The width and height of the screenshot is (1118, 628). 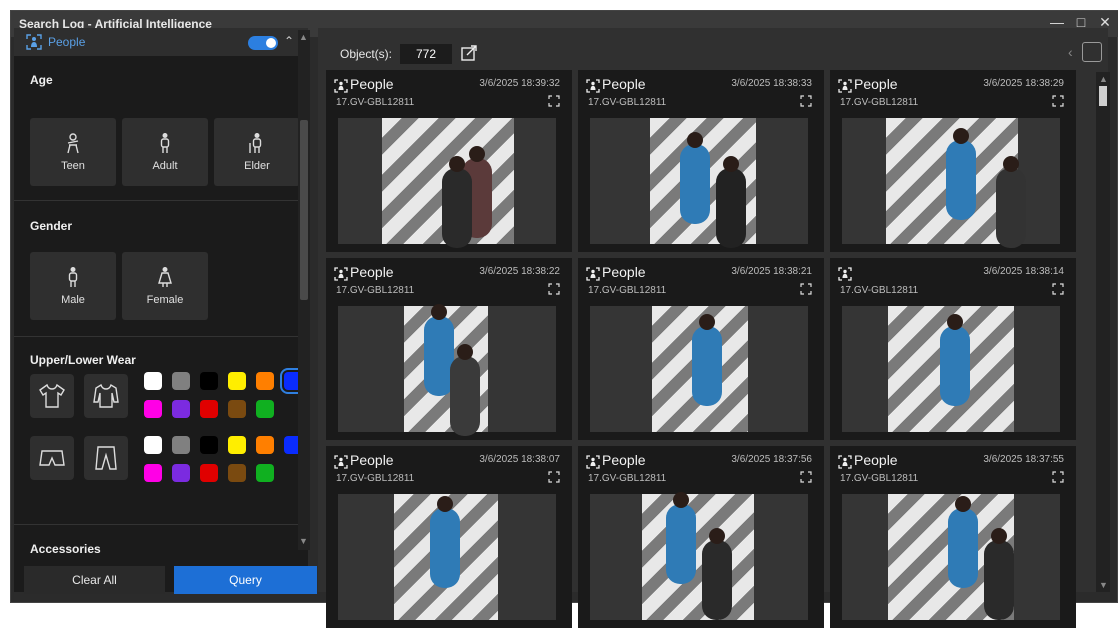 I want to click on result-card: People 3/6/2025 18:37:55 17.GV-GBL12811, so click(x=953, y=537).